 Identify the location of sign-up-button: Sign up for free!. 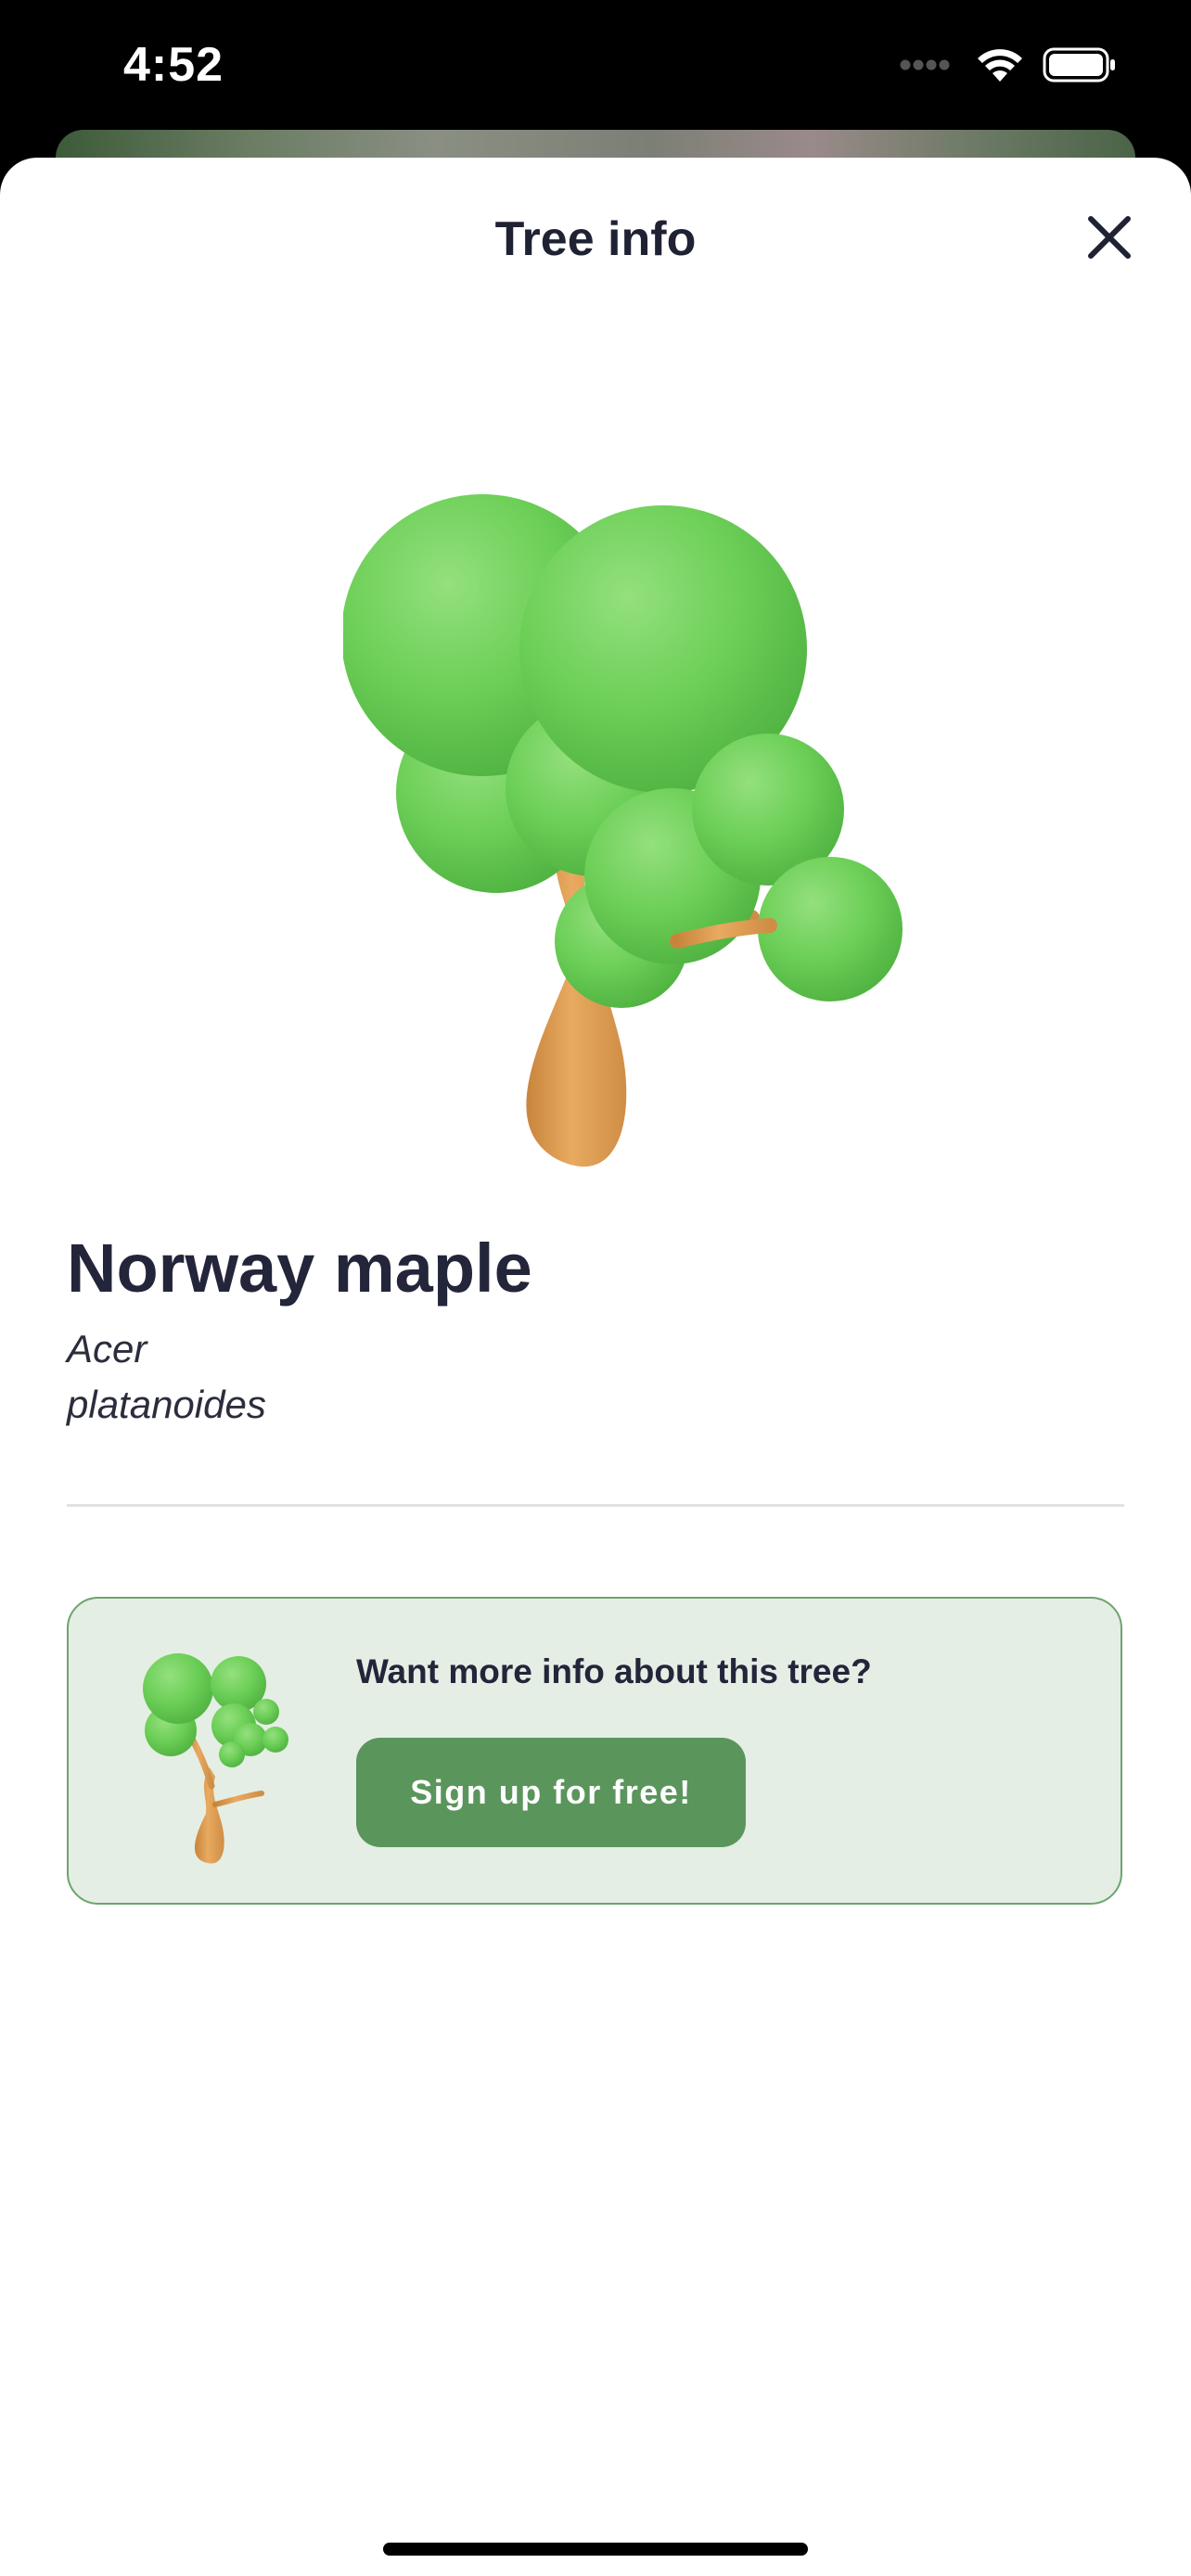
(551, 1793).